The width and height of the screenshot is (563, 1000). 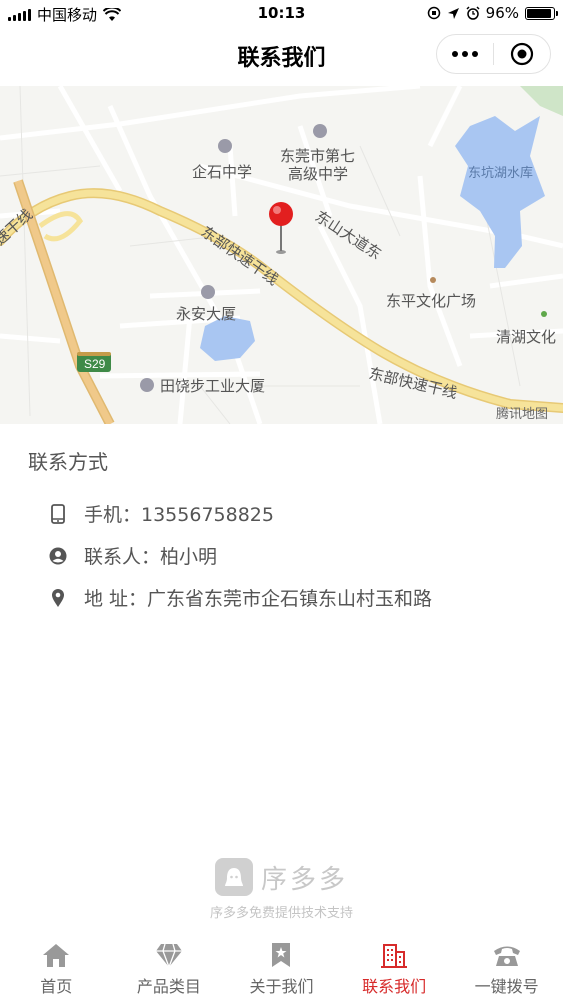 I want to click on tab-products: 产品类目, so click(x=169, y=970).